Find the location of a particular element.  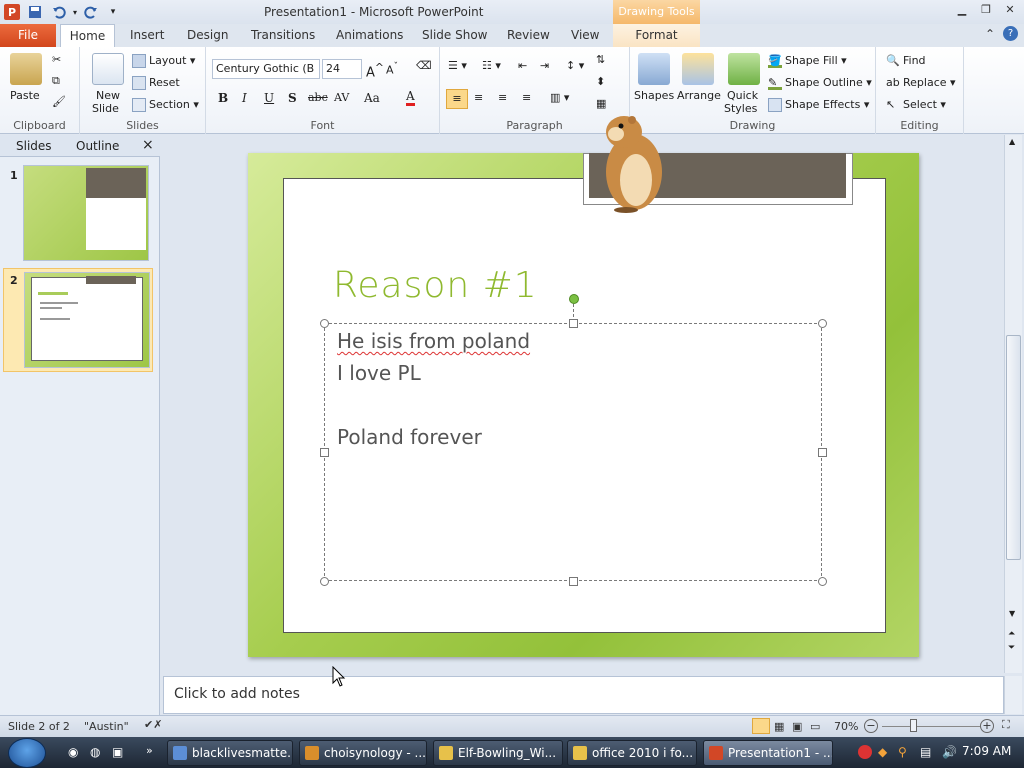

italic-button: I is located at coordinates (244, 98).